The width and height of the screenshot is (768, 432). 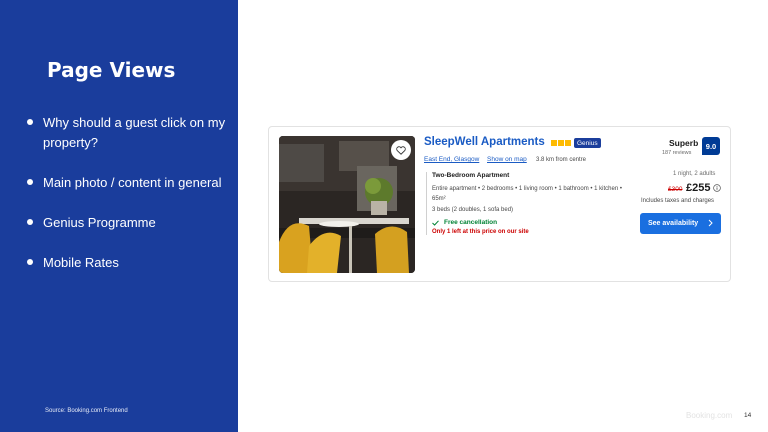 I want to click on bullet-text: Main photo / content in general, so click(x=132, y=182).